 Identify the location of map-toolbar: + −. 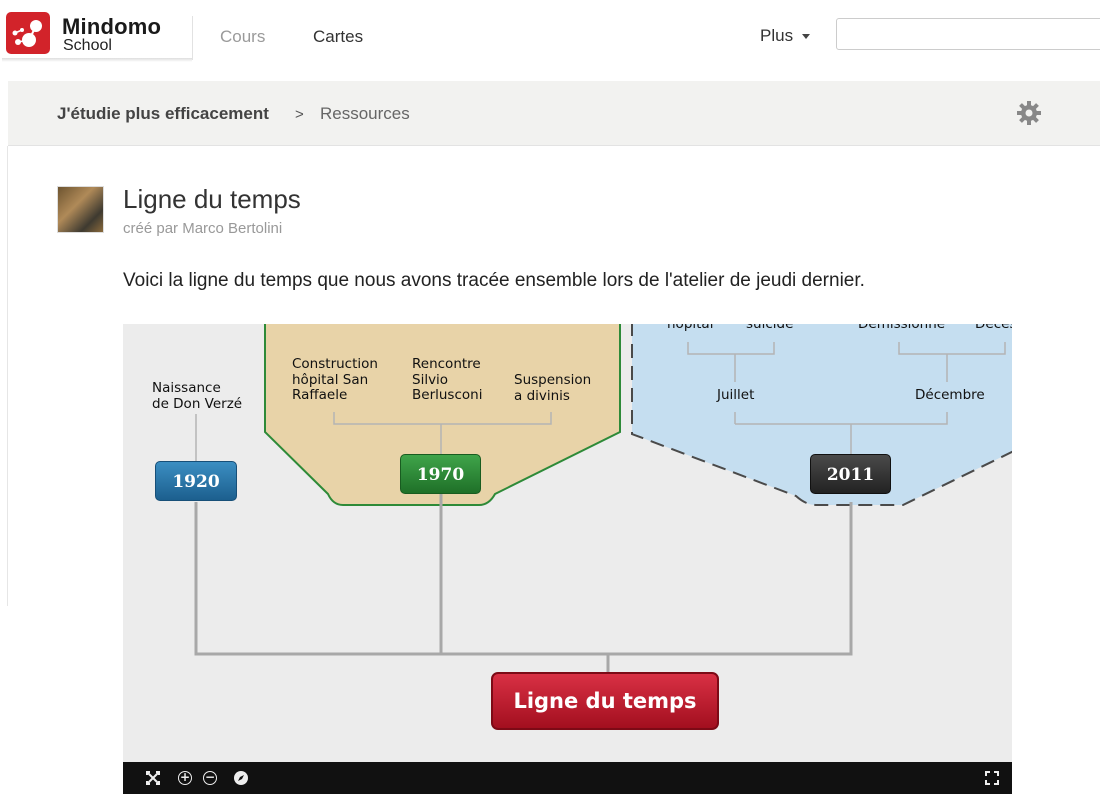
(567, 778).